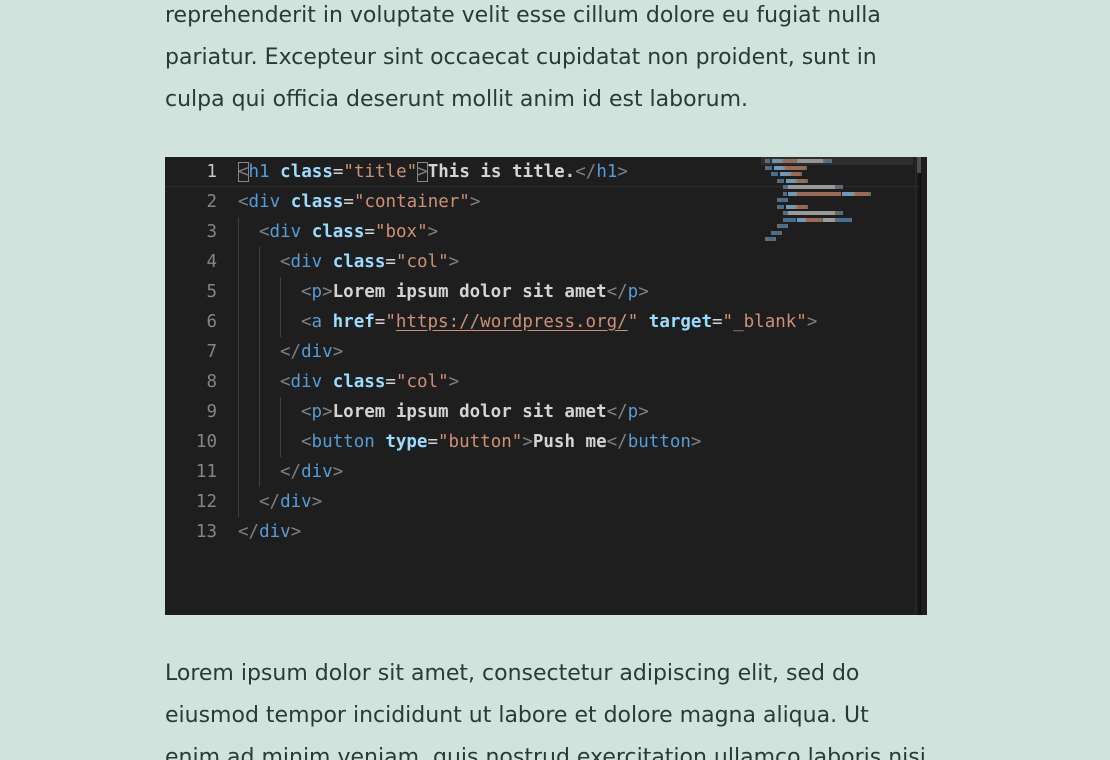 This screenshot has height=760, width=1110. Describe the element at coordinates (206, 502) in the screenshot. I see `line-number: 12` at that location.